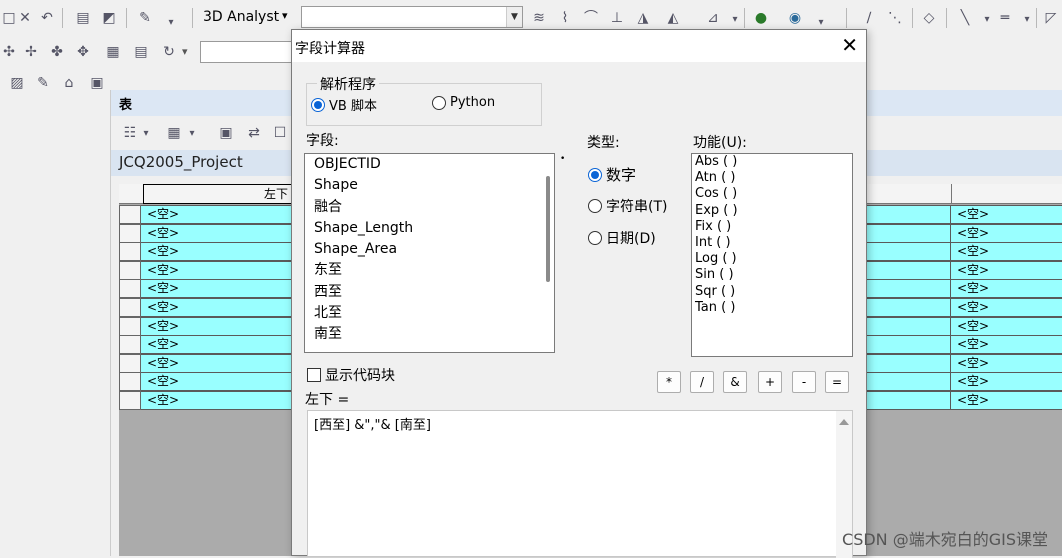  I want to click on arcscene-icon: ◉, so click(795, 18).